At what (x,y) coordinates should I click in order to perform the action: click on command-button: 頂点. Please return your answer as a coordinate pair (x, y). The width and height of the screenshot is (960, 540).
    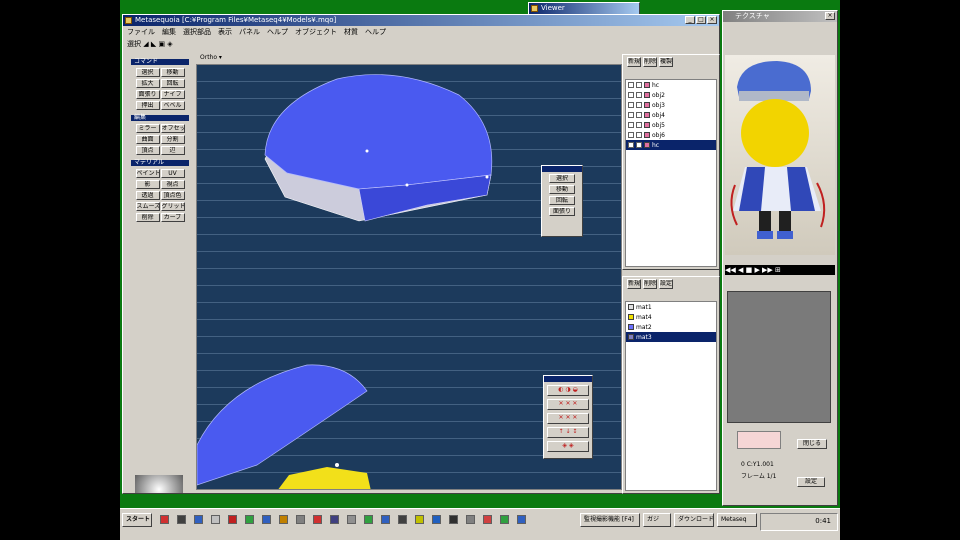
    Looking at the image, I should click on (147, 150).